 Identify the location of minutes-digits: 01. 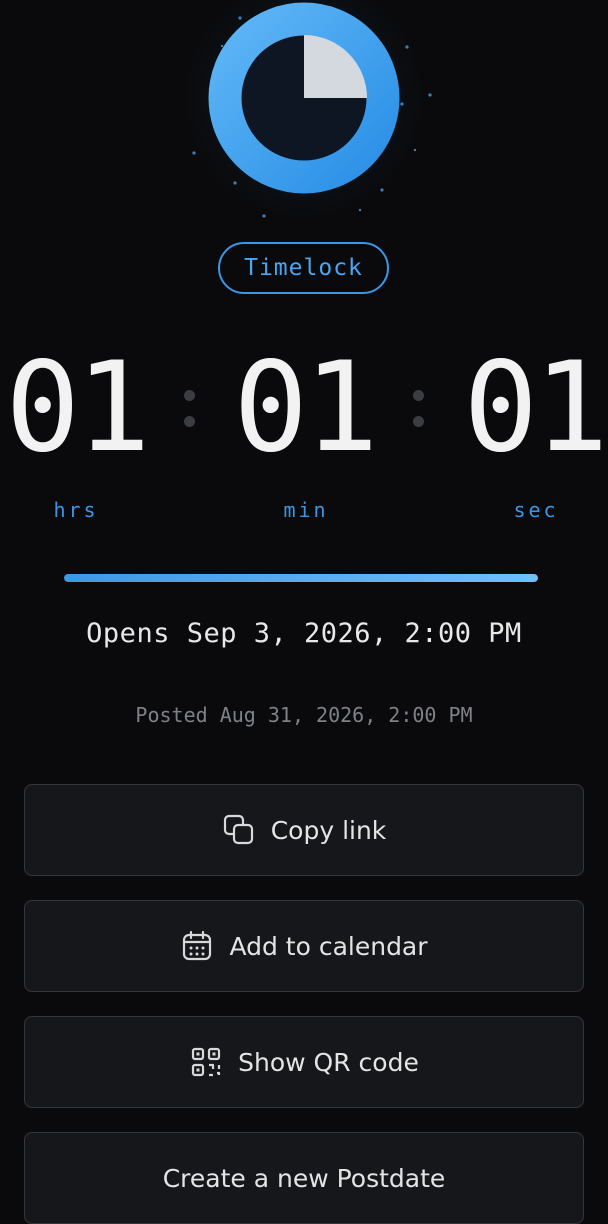
(305, 408).